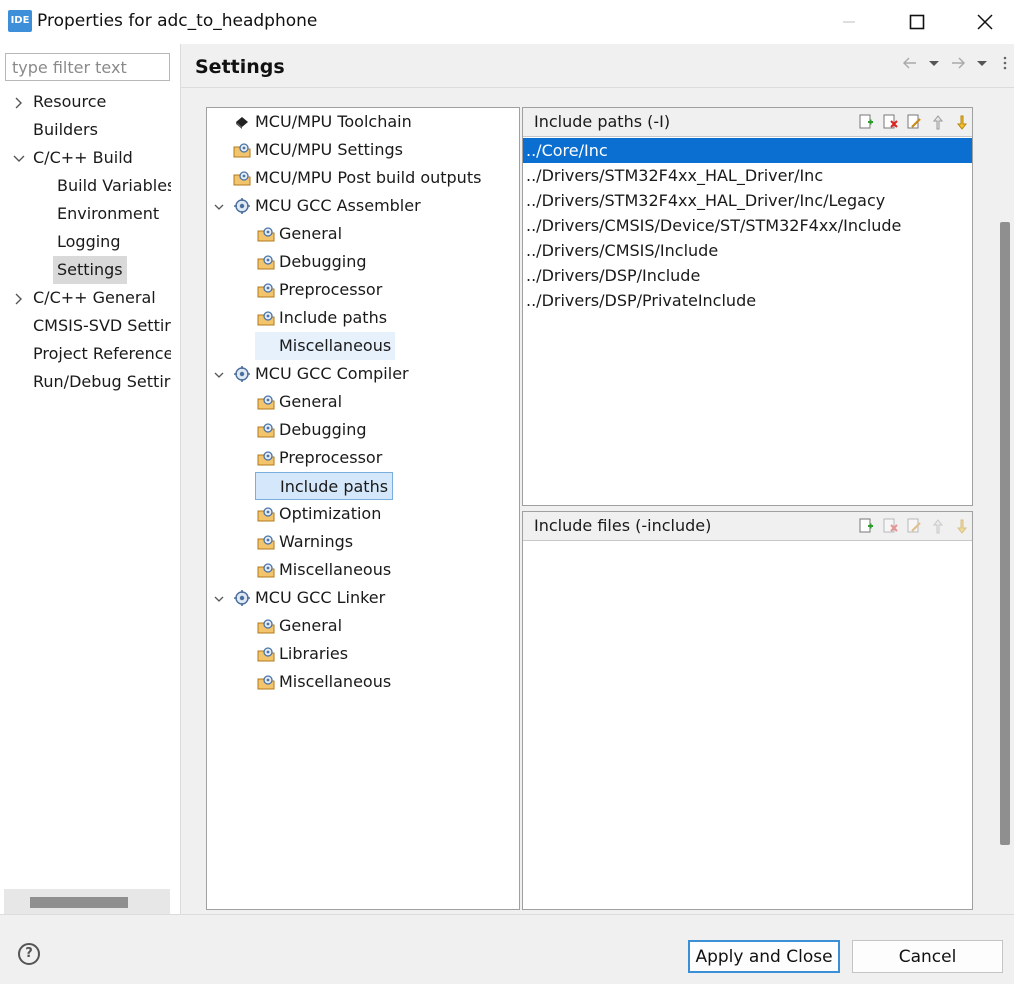  Describe the element at coordinates (328, 206) in the screenshot. I see `tool-tree-item: MCU GCC Assembler` at that location.